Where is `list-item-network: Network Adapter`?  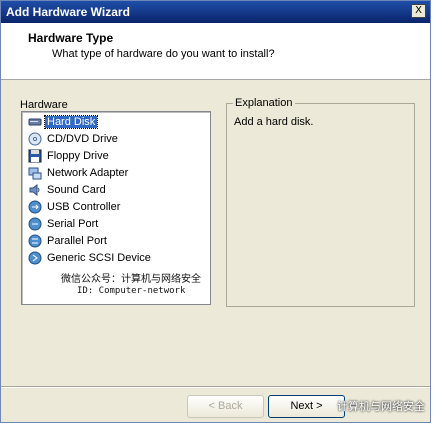
list-item-network: Network Adapter is located at coordinates (79, 173).